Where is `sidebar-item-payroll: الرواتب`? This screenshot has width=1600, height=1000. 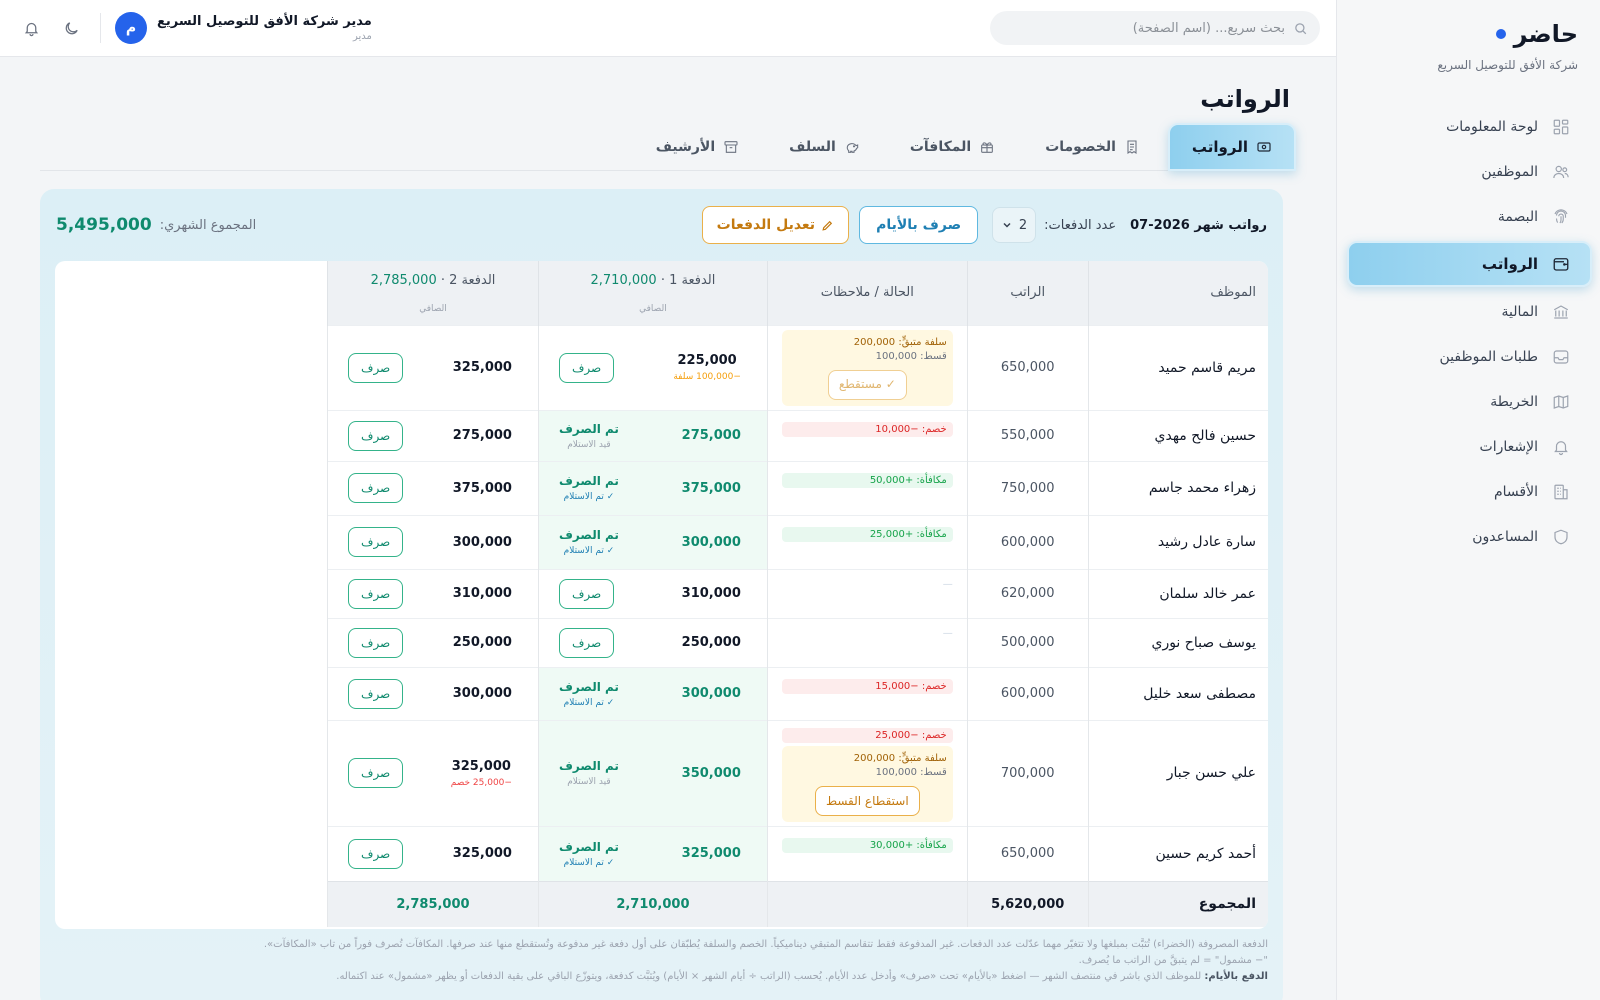 sidebar-item-payroll: الرواتب is located at coordinates (1469, 264).